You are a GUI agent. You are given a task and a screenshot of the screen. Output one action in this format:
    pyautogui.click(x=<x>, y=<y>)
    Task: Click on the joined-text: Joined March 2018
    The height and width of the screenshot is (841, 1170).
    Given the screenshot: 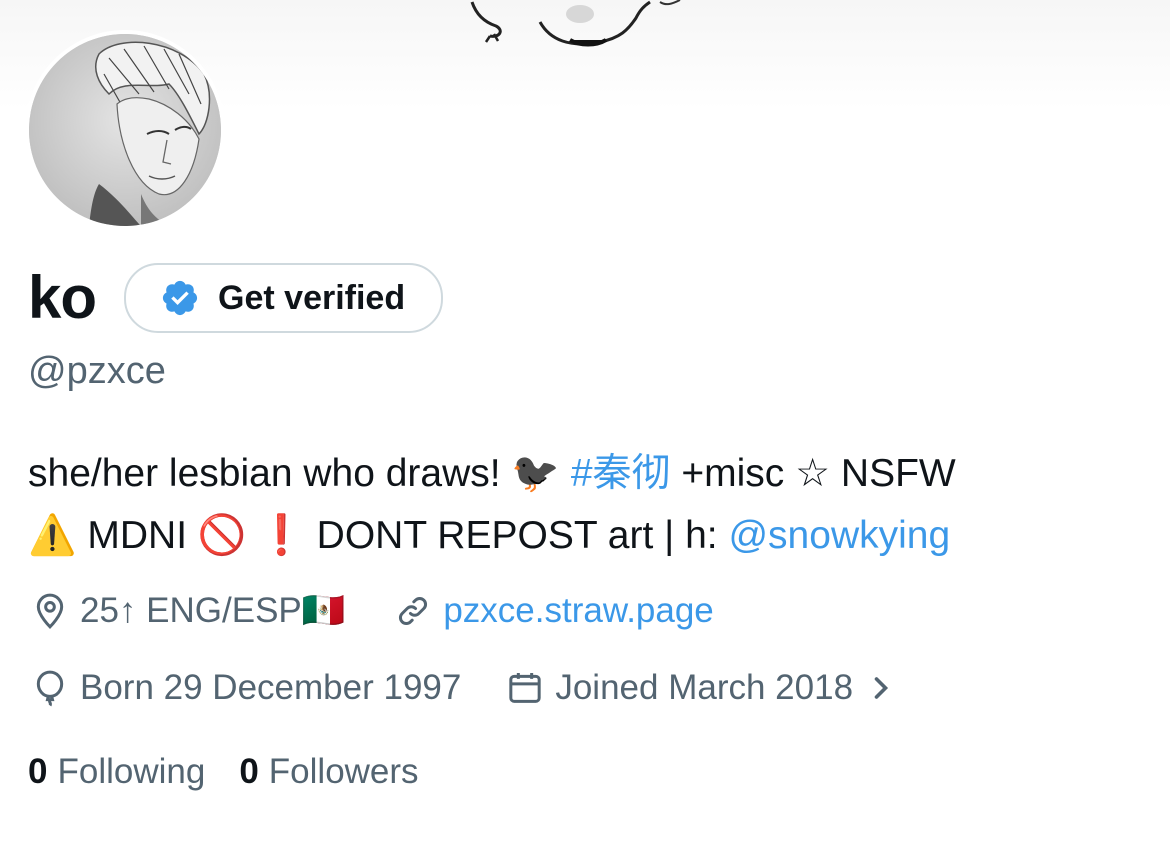 What is the action you would take?
    pyautogui.click(x=704, y=687)
    